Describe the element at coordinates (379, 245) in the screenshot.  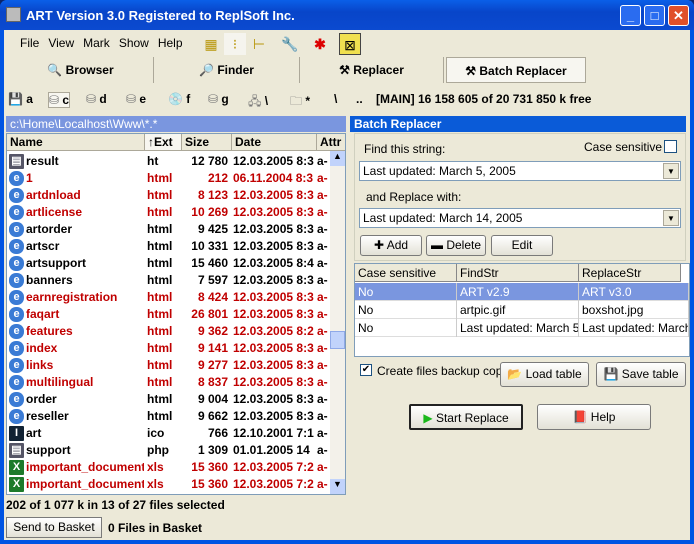
I see `plus-icon: ✚` at that location.